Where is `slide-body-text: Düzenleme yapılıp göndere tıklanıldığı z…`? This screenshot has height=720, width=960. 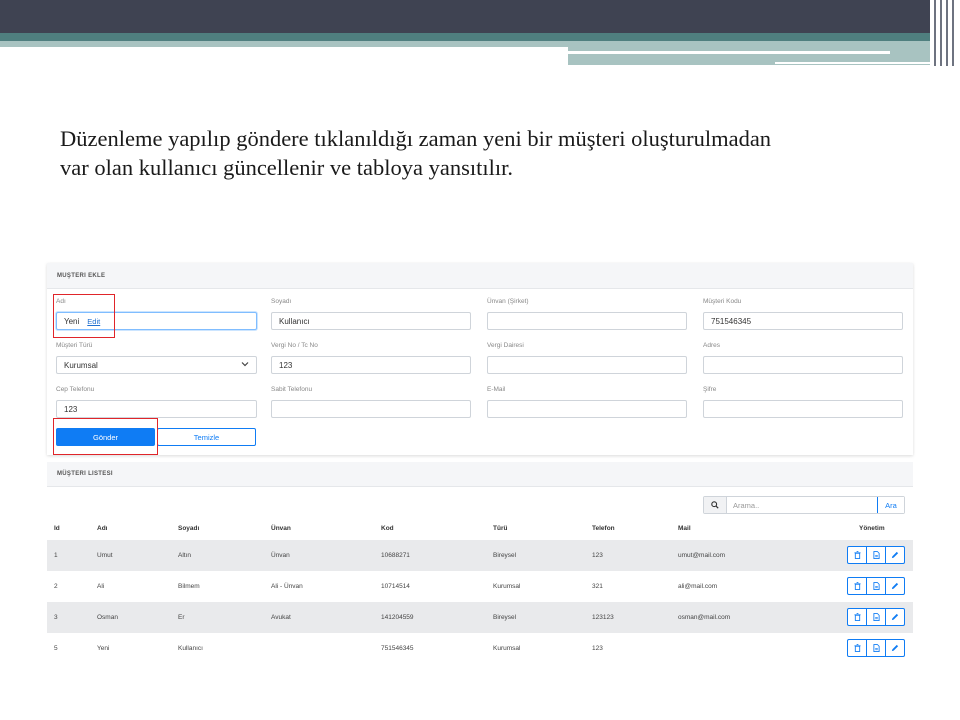
slide-body-text: Düzenleme yapılıp göndere tıklanıldığı z… is located at coordinates (490, 153).